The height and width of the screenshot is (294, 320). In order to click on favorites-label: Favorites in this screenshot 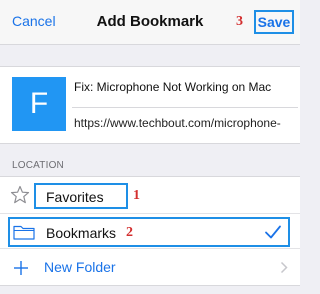, I will do `click(75, 197)`.